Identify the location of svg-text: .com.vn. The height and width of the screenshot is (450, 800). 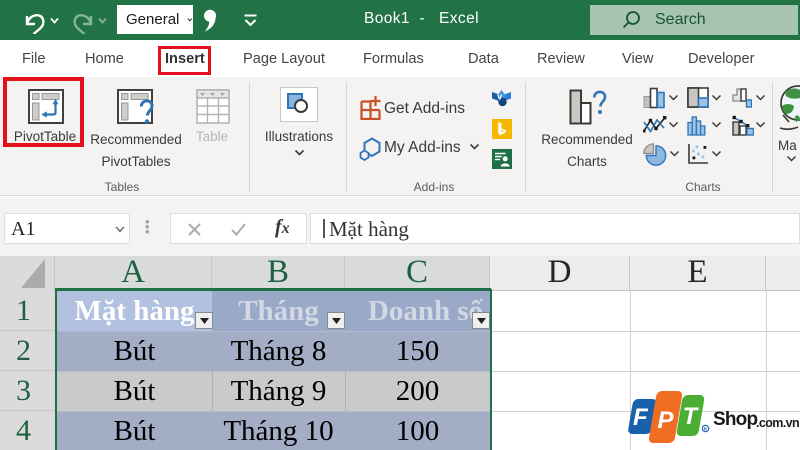
(777, 423).